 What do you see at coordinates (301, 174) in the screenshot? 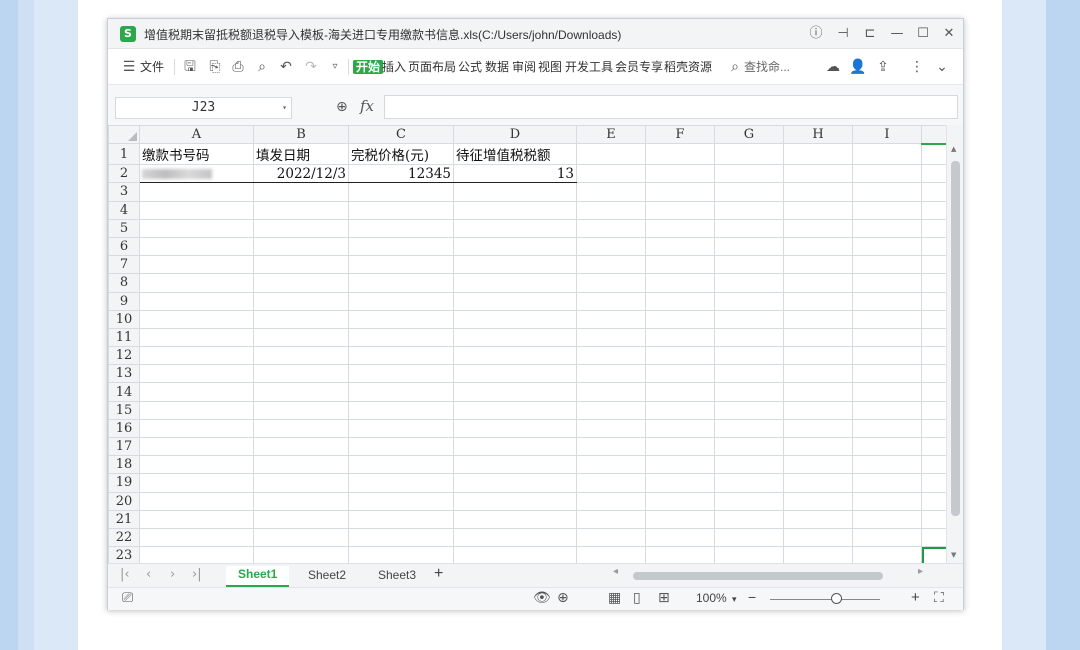
I see `cell-issue-date: 2022/12/3` at bounding box center [301, 174].